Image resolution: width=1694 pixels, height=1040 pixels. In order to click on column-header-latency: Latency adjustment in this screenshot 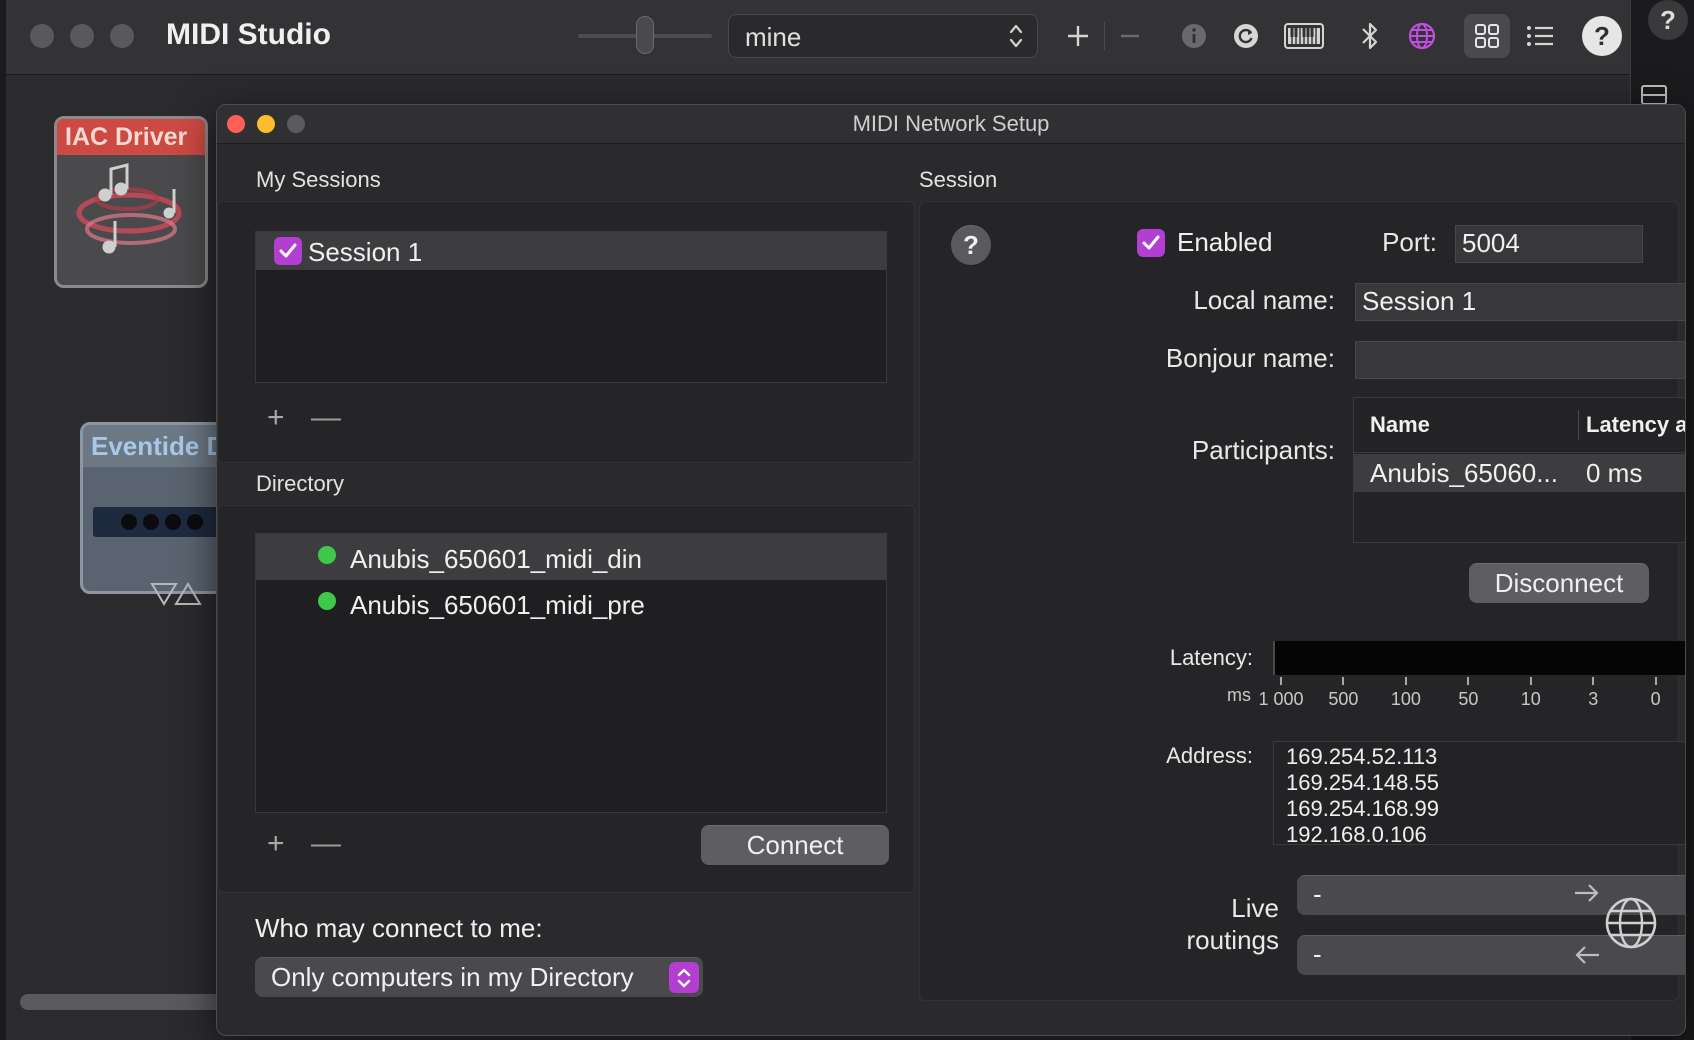, I will do `click(1635, 425)`.